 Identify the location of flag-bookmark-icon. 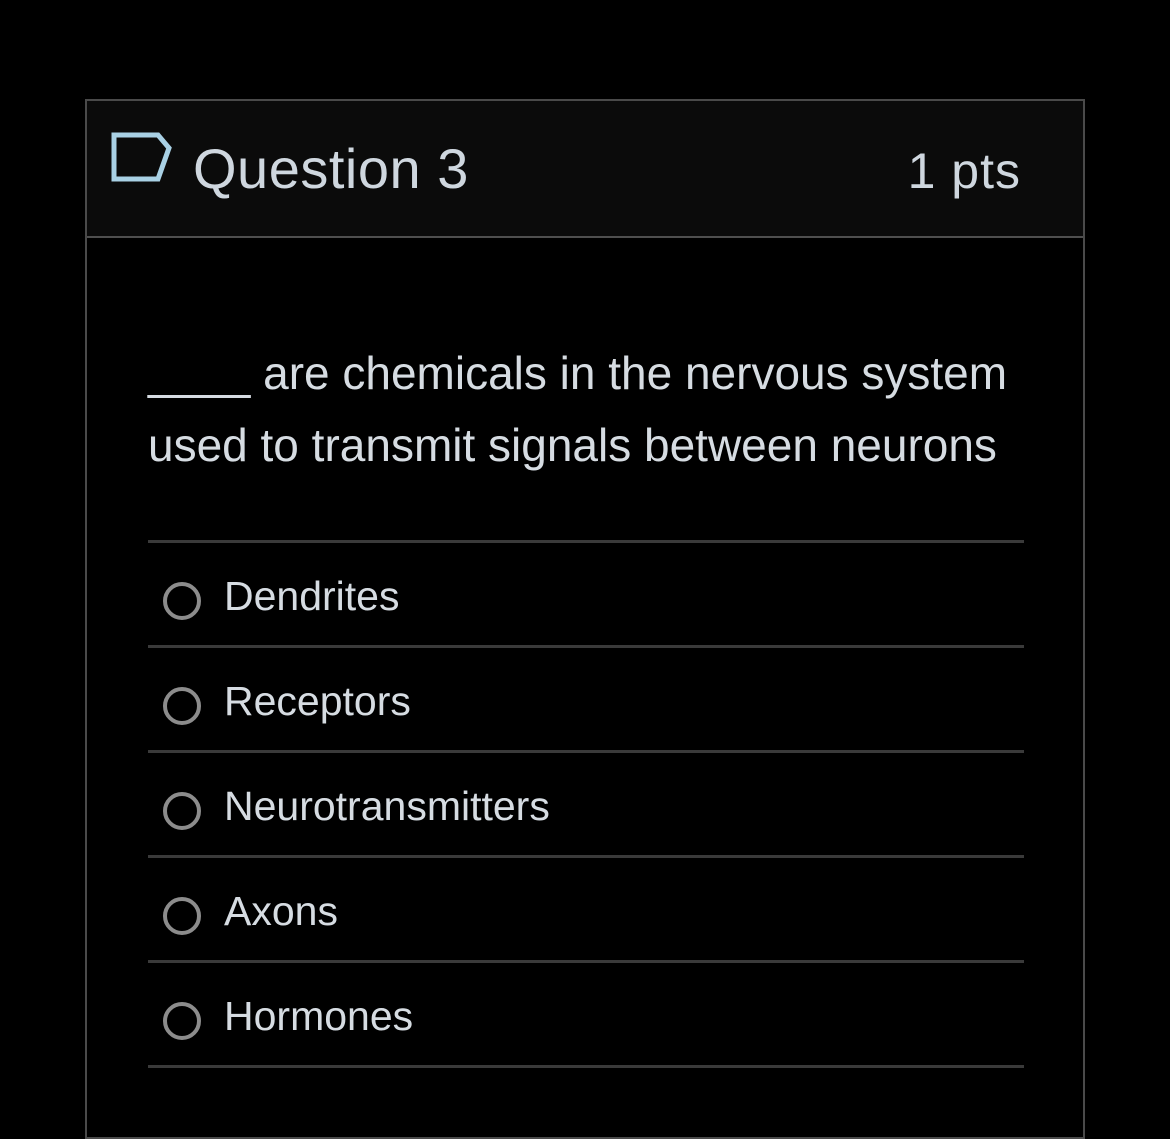
(142, 157).